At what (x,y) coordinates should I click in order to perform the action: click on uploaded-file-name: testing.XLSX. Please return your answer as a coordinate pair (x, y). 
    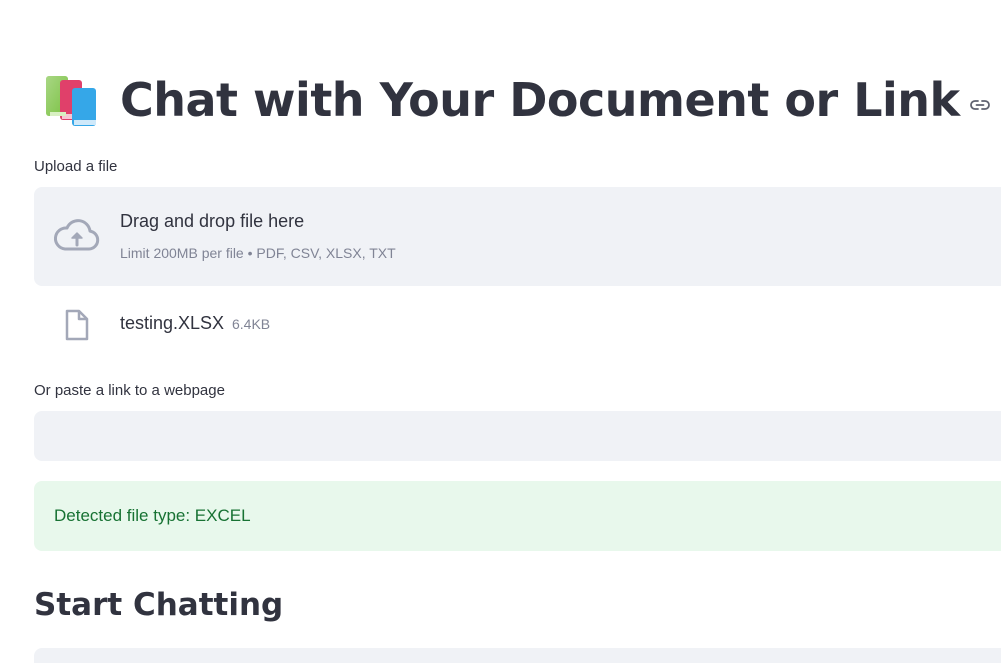
    Looking at the image, I should click on (172, 323).